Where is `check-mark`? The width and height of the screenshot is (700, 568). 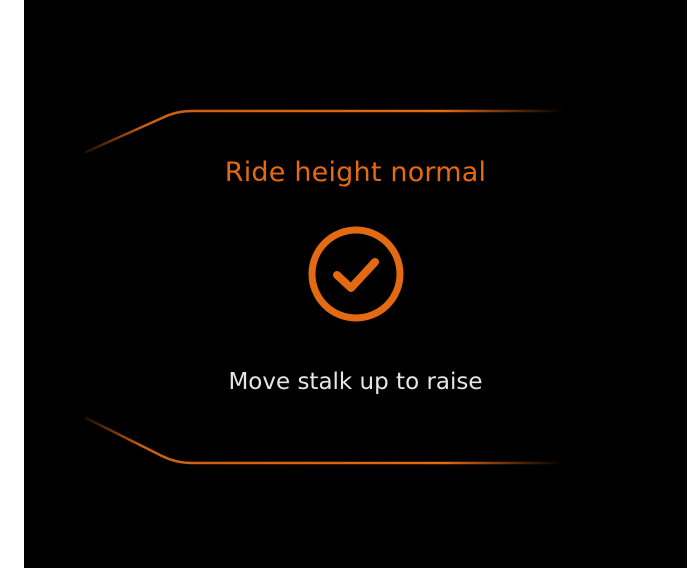 check-mark is located at coordinates (356, 275).